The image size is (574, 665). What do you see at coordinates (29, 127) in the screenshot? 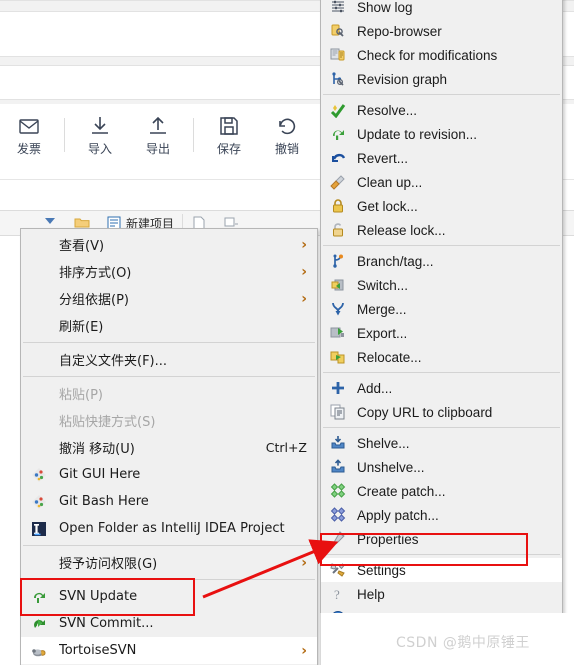
I see `invoice-icon` at bounding box center [29, 127].